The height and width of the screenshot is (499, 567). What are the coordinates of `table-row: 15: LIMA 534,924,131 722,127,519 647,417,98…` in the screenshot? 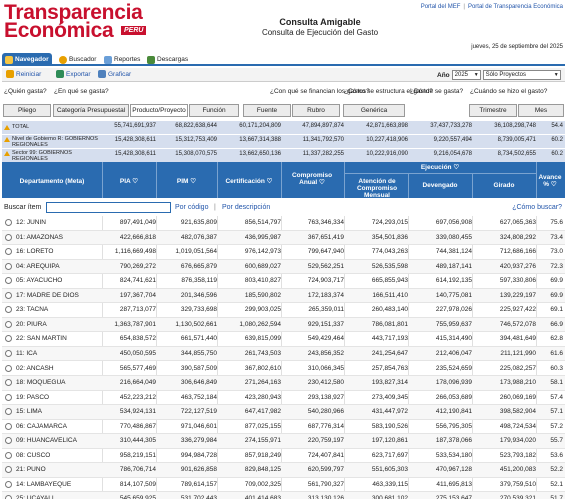 It's located at (283, 412).